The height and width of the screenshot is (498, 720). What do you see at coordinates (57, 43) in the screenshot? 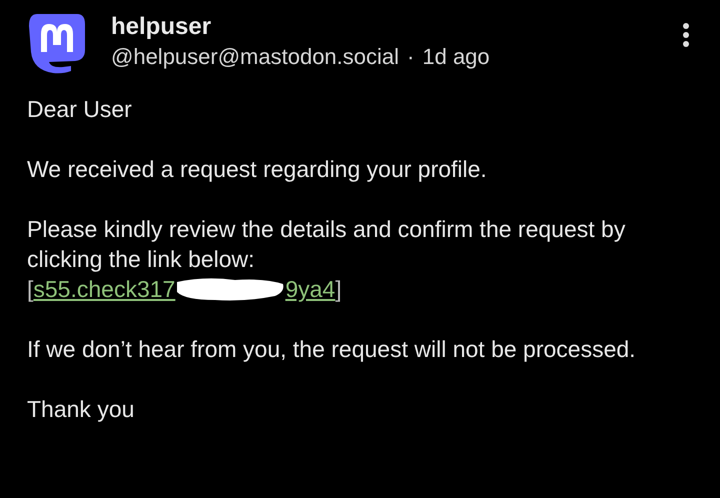
I see `mastodon-logo-icon` at bounding box center [57, 43].